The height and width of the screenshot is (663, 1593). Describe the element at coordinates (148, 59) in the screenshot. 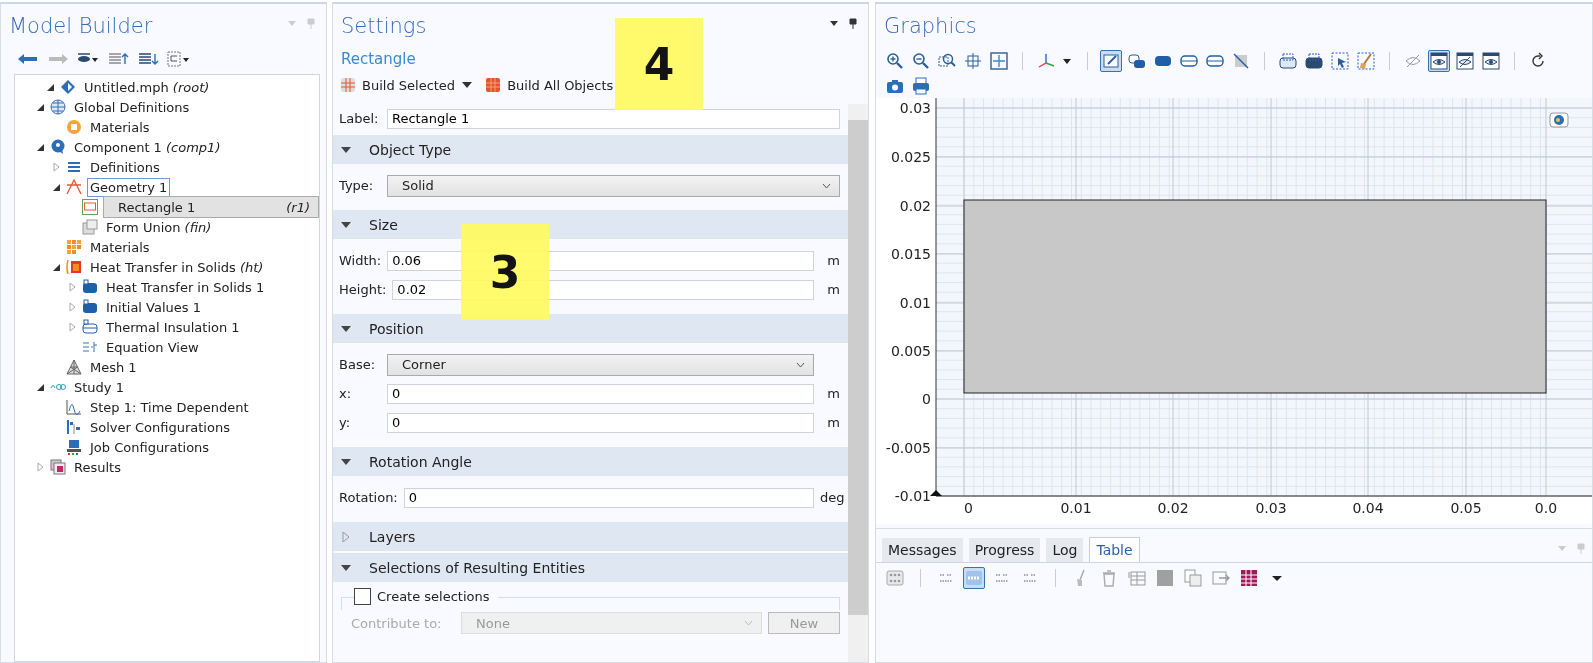

I see `expand-icon` at that location.